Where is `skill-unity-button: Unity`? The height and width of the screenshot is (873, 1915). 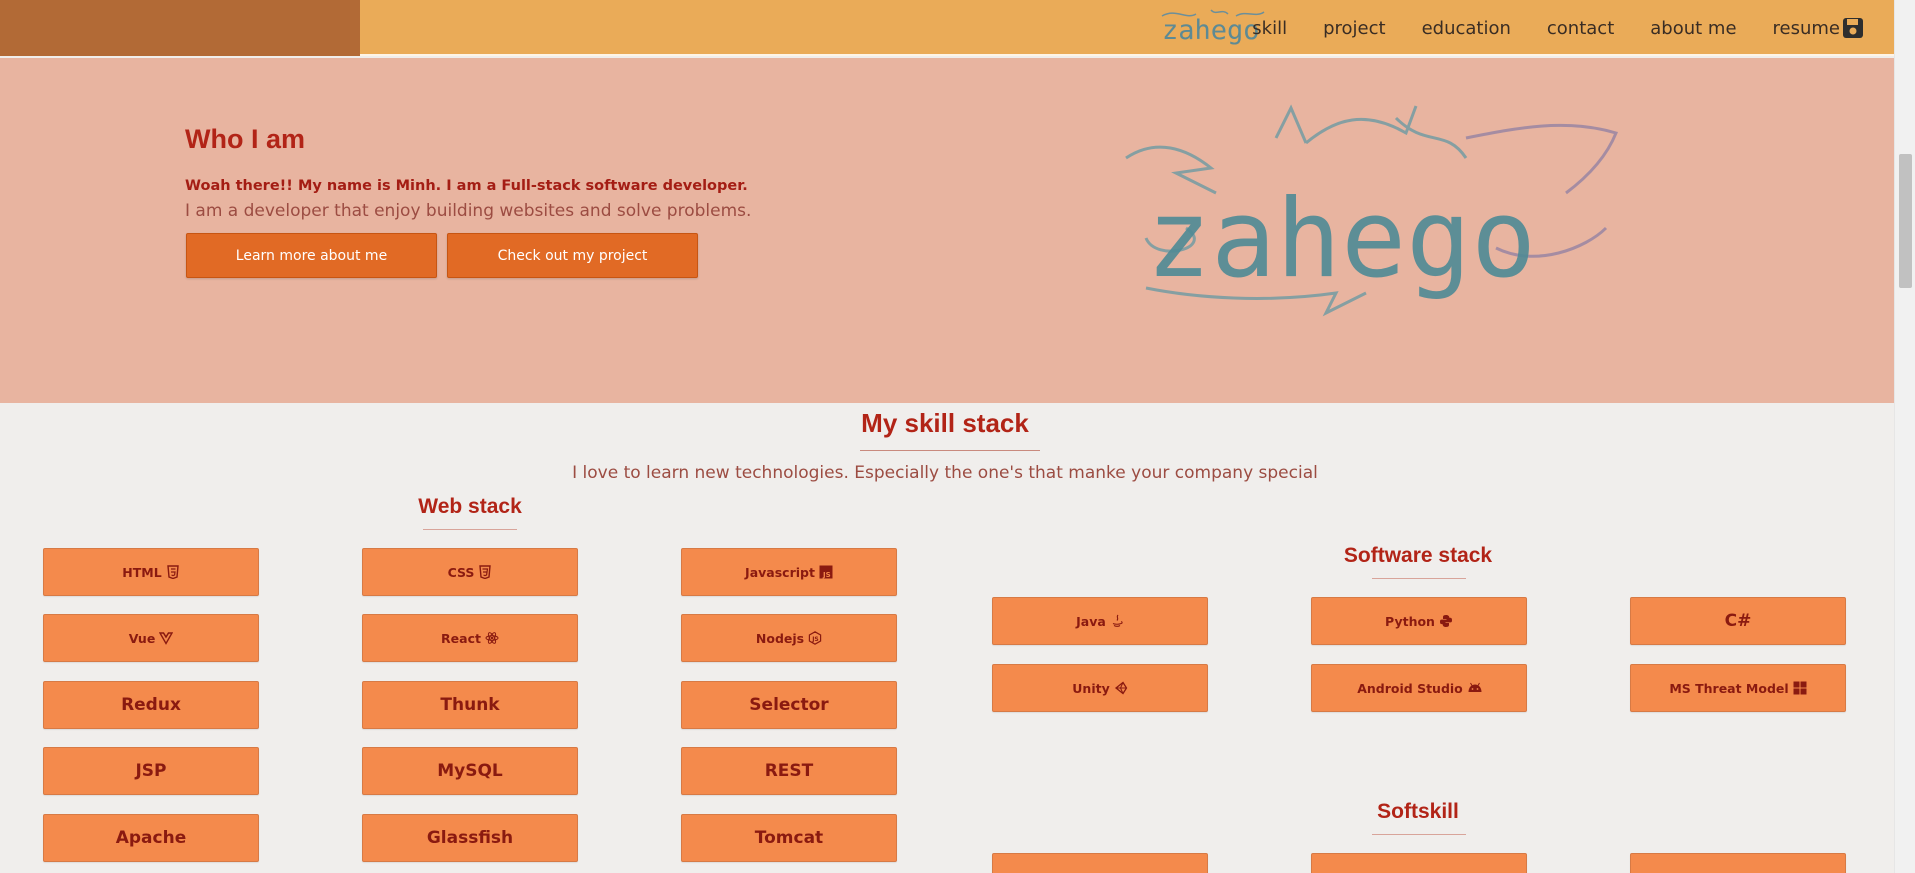 skill-unity-button: Unity is located at coordinates (1100, 688).